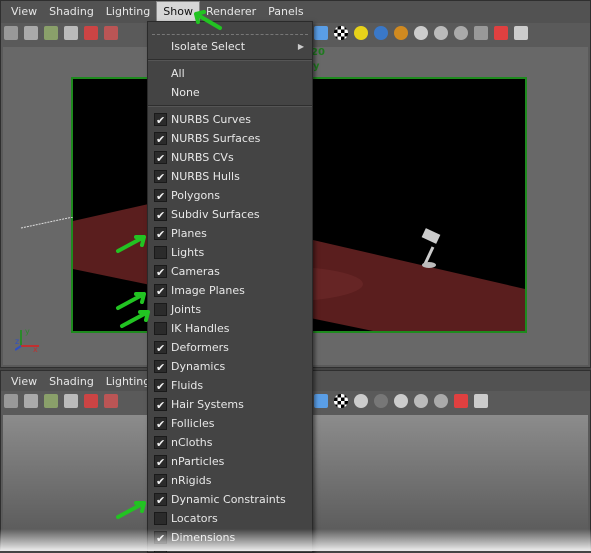 The width and height of the screenshot is (591, 553). I want to click on isolate-select-item: Isolate Select ▶, so click(230, 46).